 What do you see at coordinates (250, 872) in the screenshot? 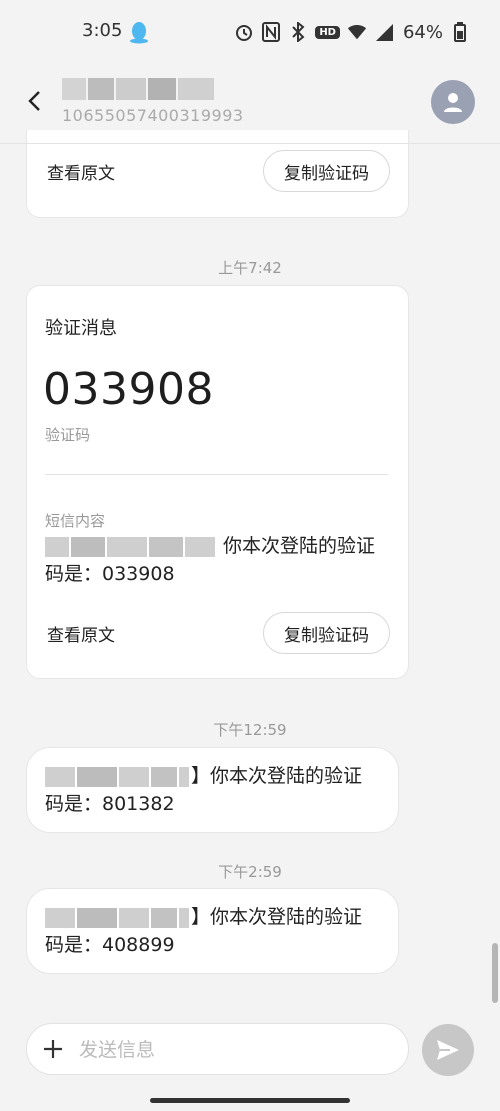
I see `message-timestamp: 下午2:59` at bounding box center [250, 872].